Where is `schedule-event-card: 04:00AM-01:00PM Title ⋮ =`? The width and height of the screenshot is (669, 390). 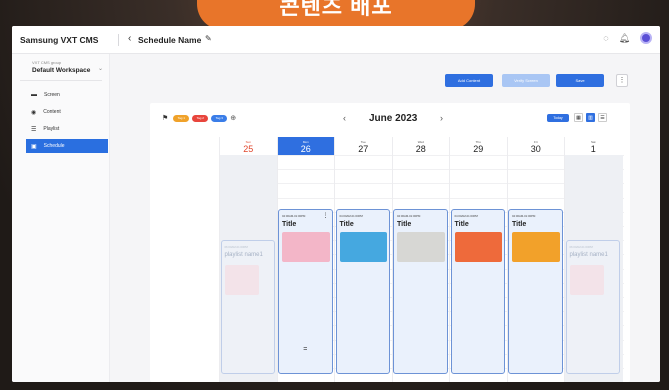
schedule-event-card: 04:00AM-01:00PM Title ⋮ = is located at coordinates (305, 291).